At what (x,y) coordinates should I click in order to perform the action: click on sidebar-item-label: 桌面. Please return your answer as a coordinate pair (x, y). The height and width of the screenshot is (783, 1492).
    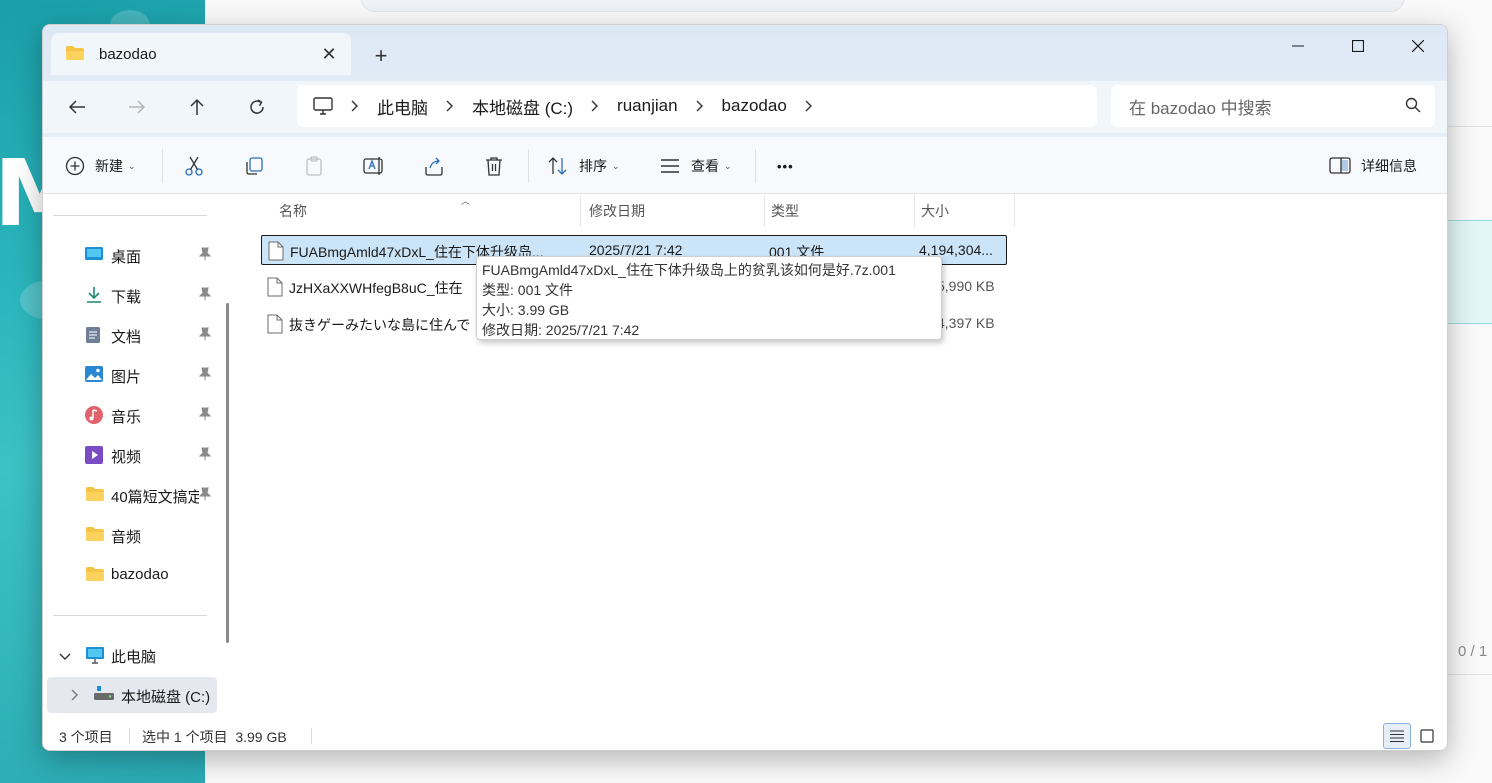
    Looking at the image, I should click on (126, 257).